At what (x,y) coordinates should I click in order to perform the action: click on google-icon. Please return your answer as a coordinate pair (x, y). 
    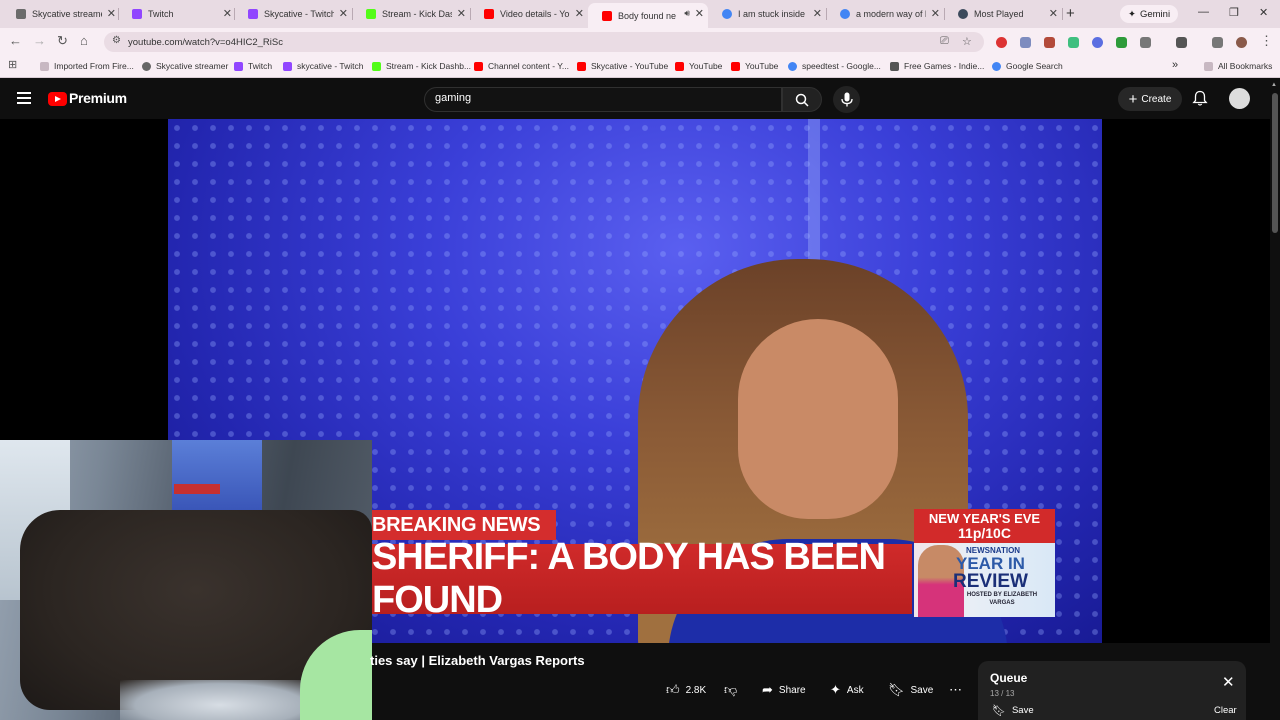
    Looking at the image, I should click on (727, 14).